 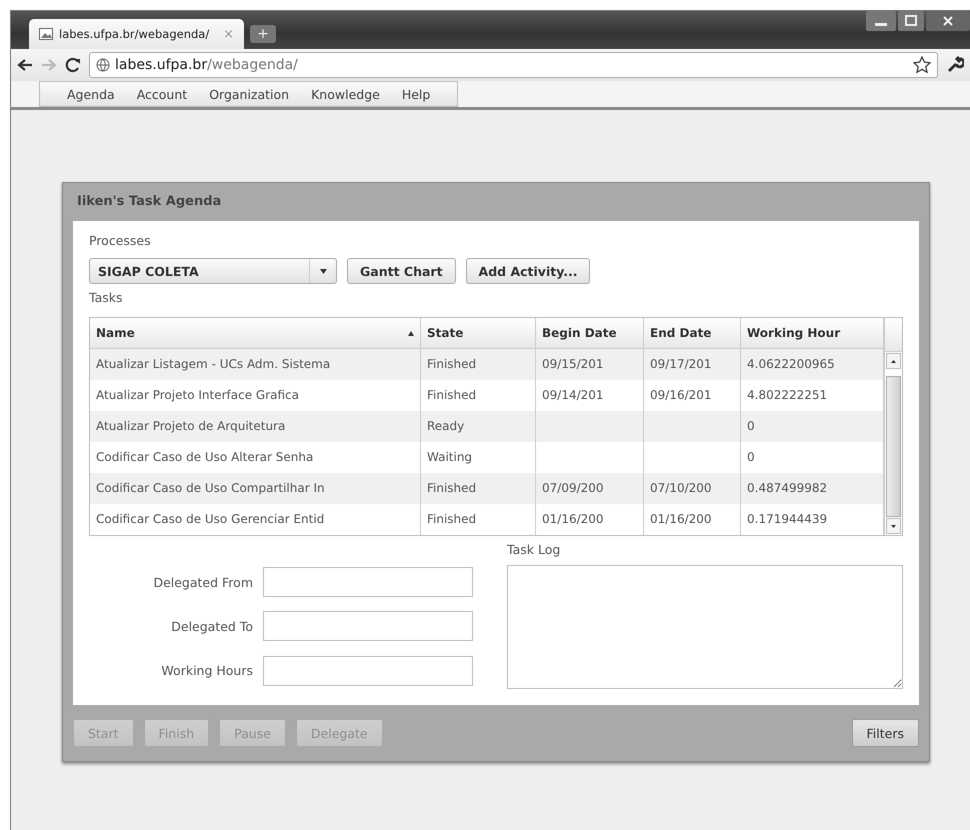 I want to click on wrench-icon, so click(x=955, y=65).